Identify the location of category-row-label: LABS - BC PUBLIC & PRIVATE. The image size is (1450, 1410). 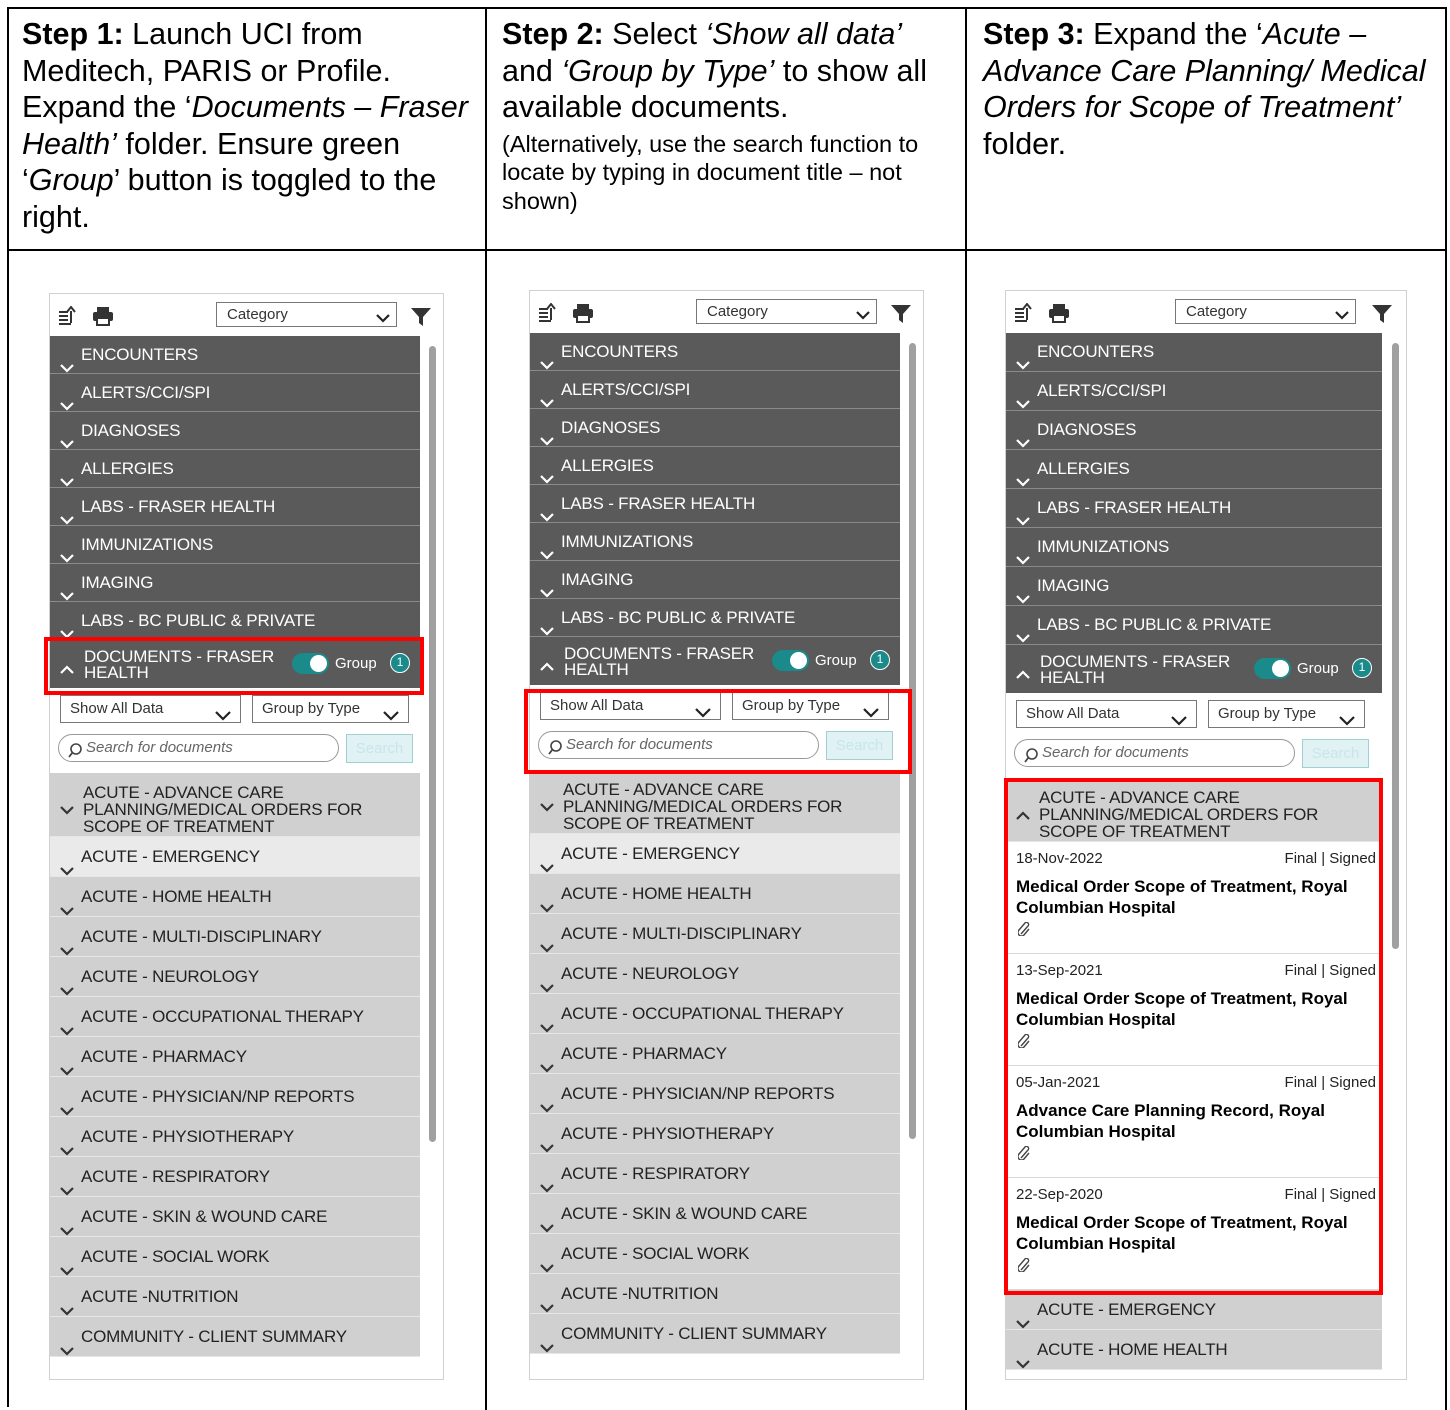
(198, 620).